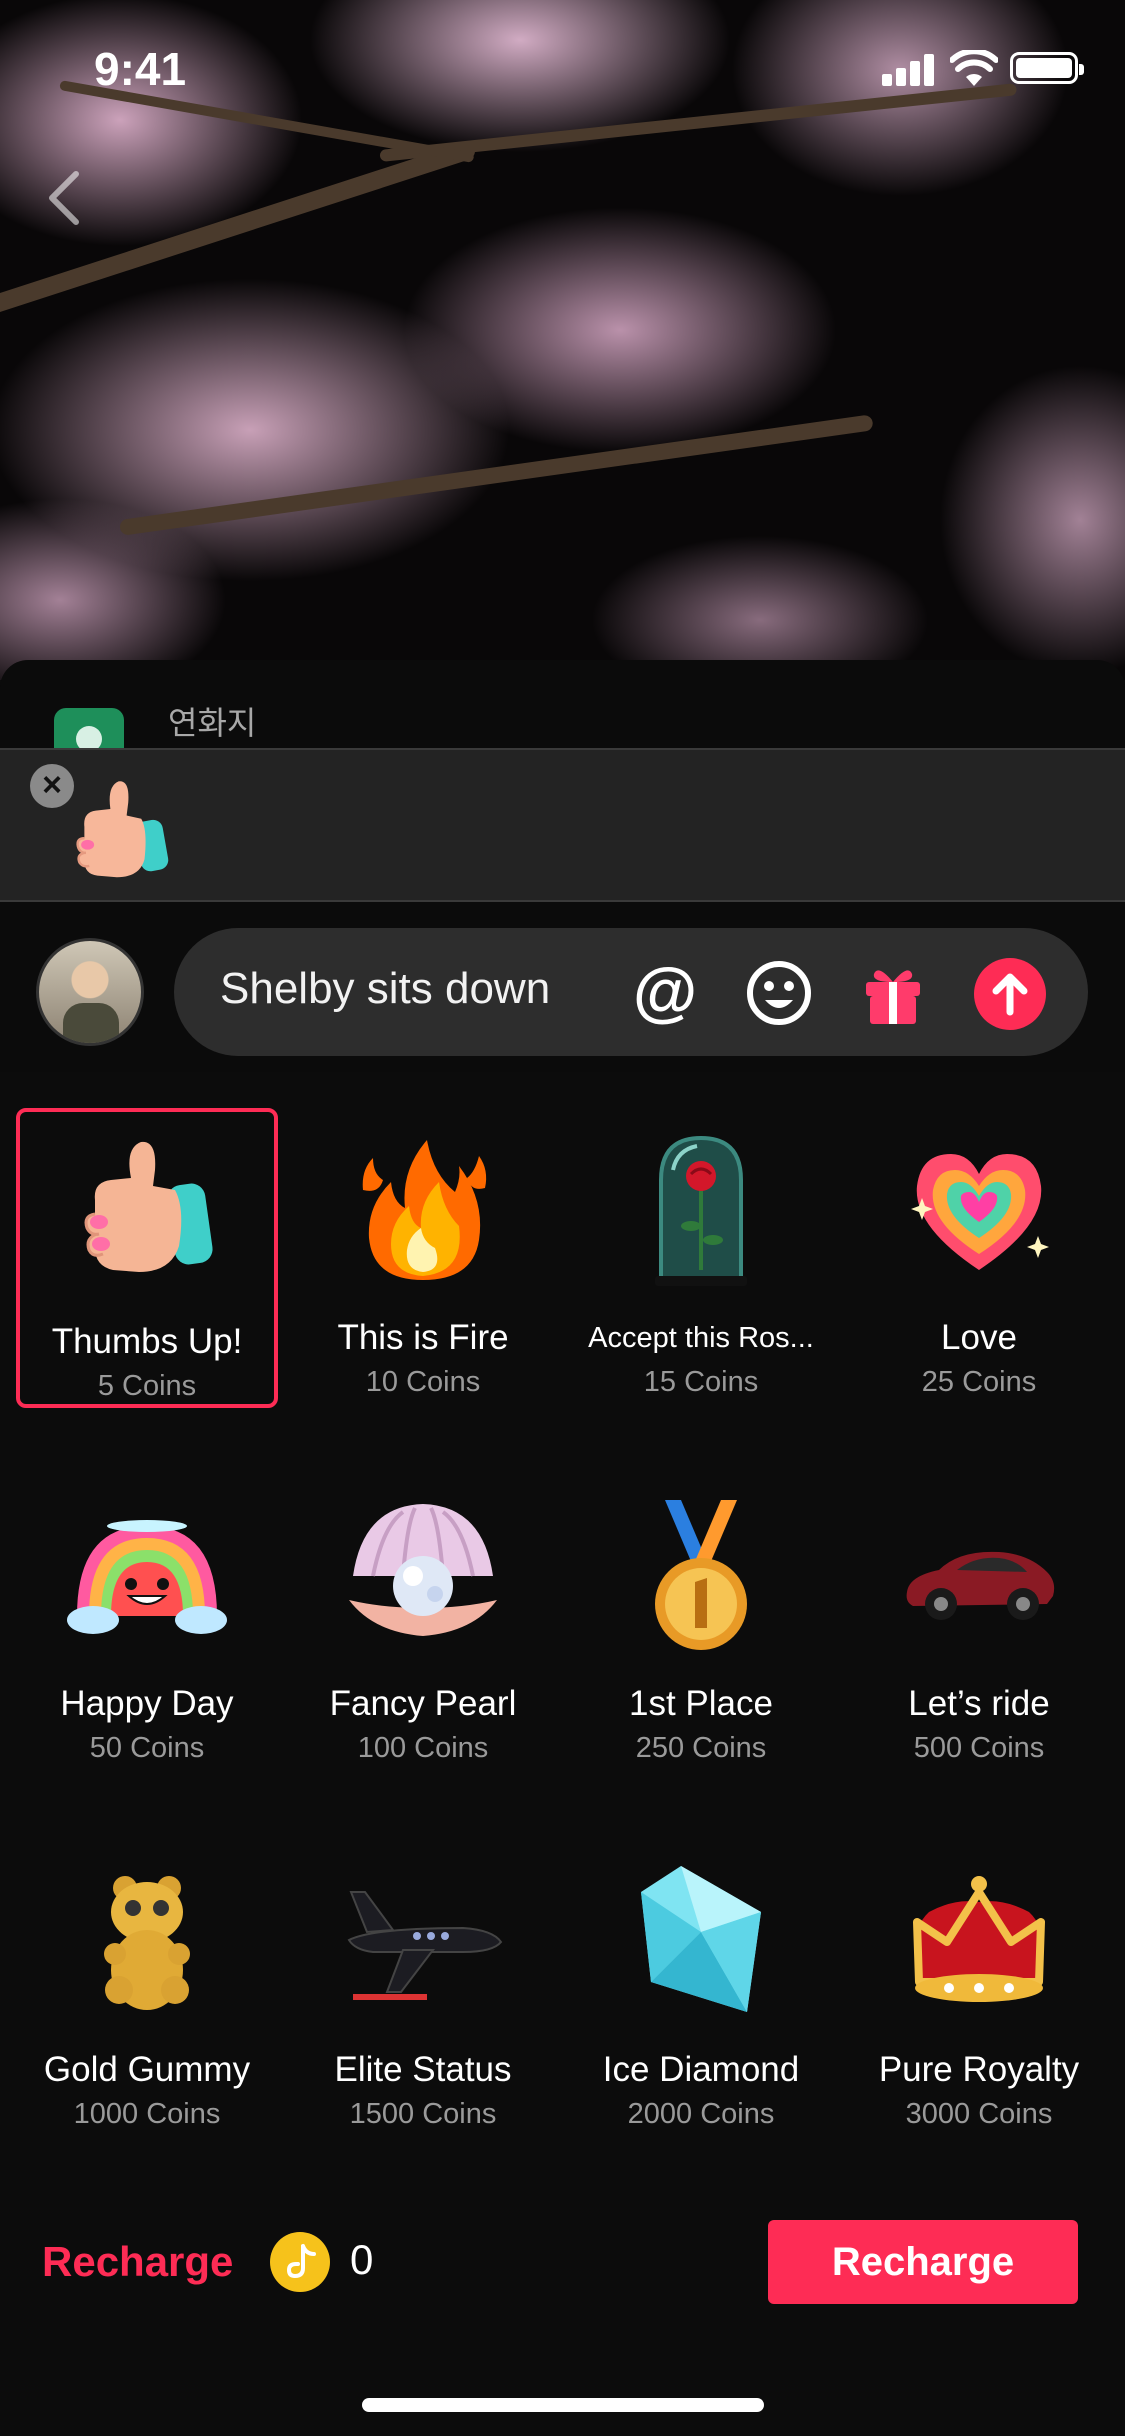 The height and width of the screenshot is (2436, 1125). What do you see at coordinates (779, 993) in the screenshot?
I see `emoji-icon` at bounding box center [779, 993].